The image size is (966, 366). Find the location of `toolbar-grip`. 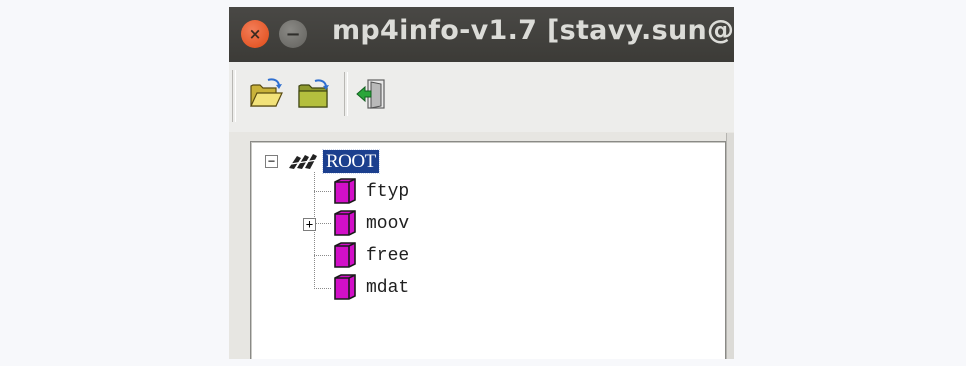

toolbar-grip is located at coordinates (234, 96).